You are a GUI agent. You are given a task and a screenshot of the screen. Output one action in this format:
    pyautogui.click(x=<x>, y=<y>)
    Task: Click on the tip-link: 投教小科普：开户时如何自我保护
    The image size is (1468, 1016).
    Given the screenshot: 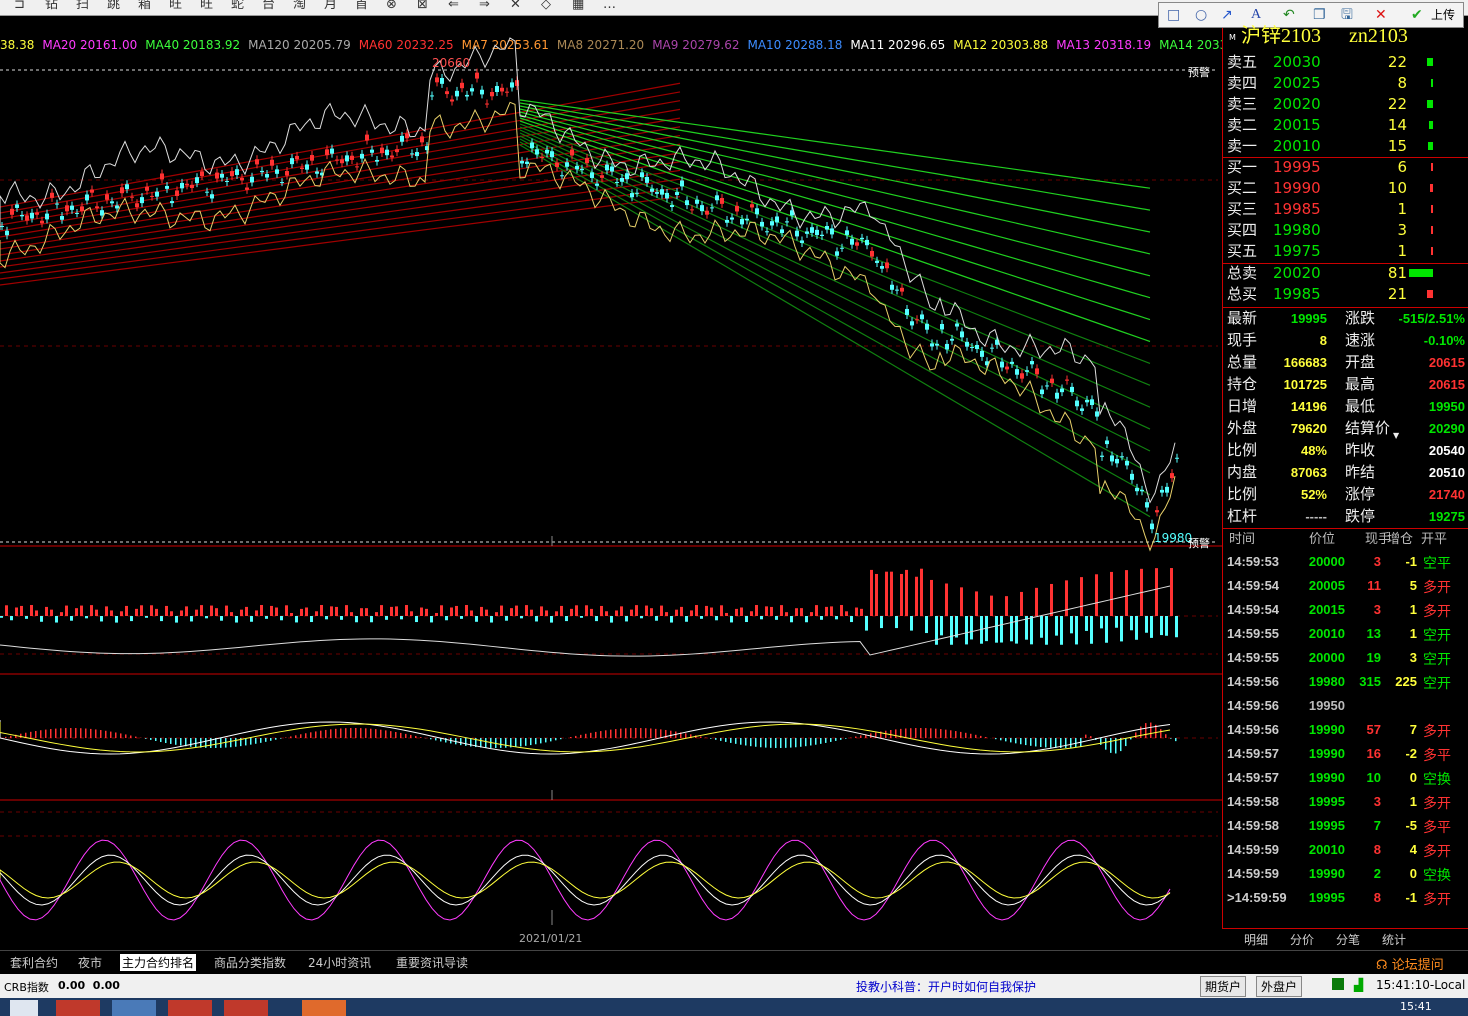 What is the action you would take?
    pyautogui.click(x=946, y=986)
    